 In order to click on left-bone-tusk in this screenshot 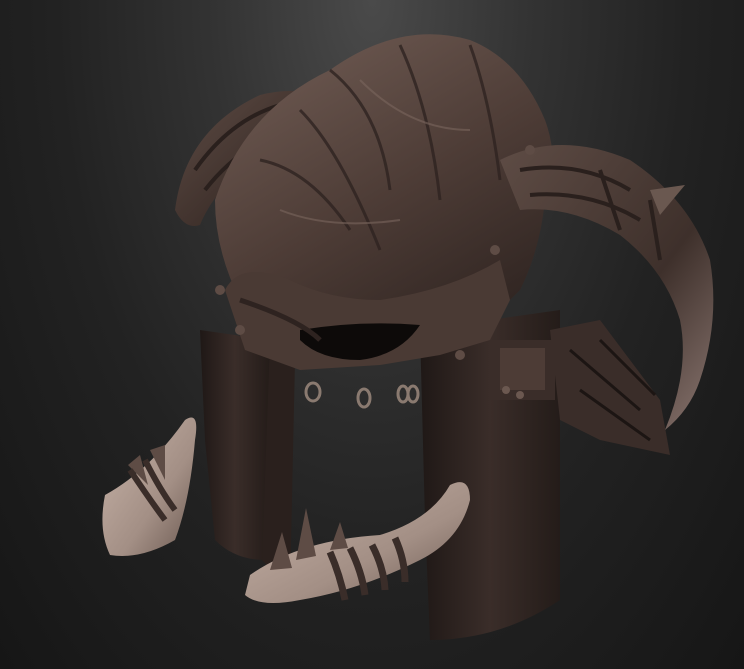, I will do `click(149, 486)`.